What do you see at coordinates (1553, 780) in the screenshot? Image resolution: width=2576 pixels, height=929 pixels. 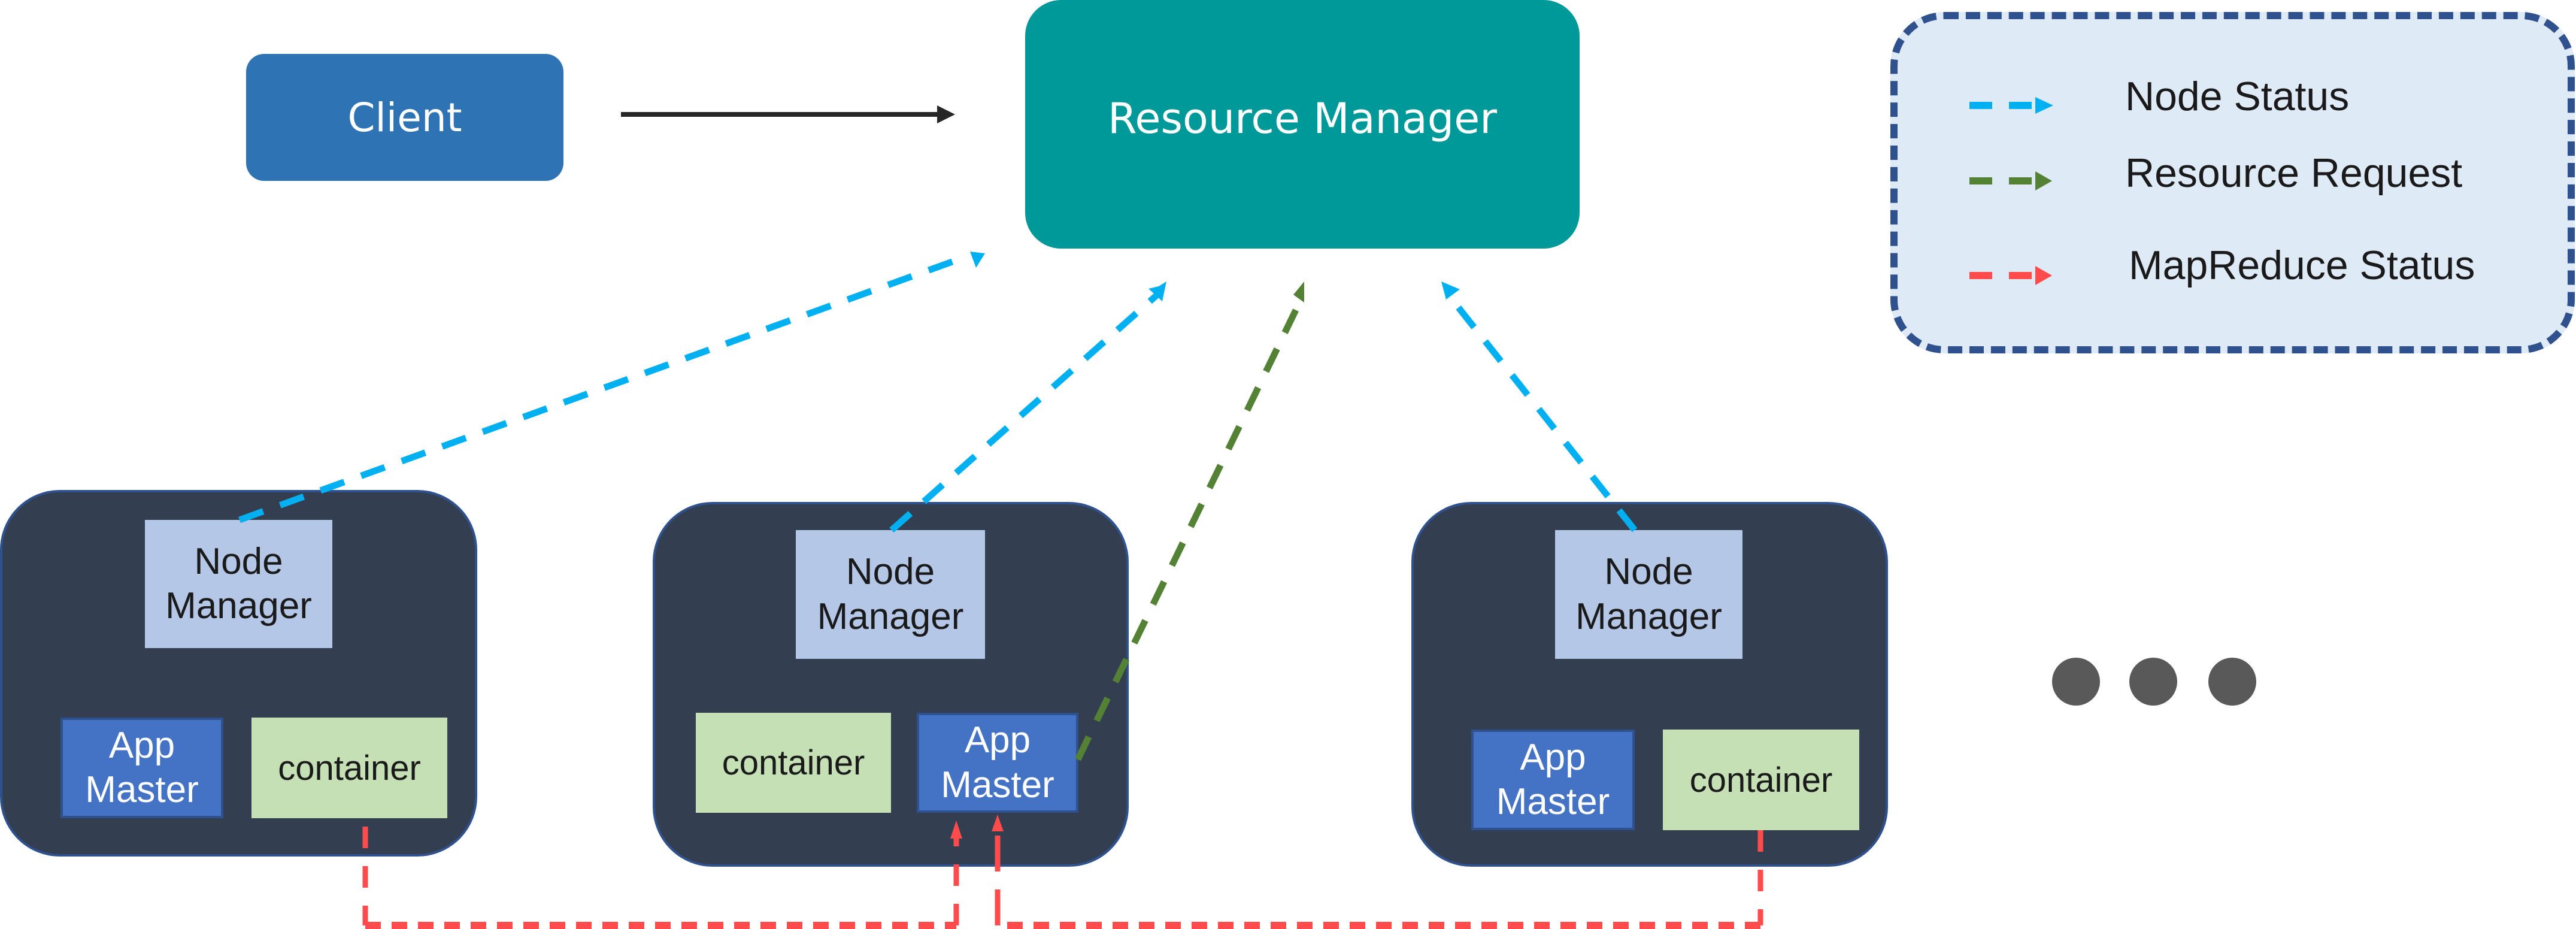 I see `app-master-3: App Master` at bounding box center [1553, 780].